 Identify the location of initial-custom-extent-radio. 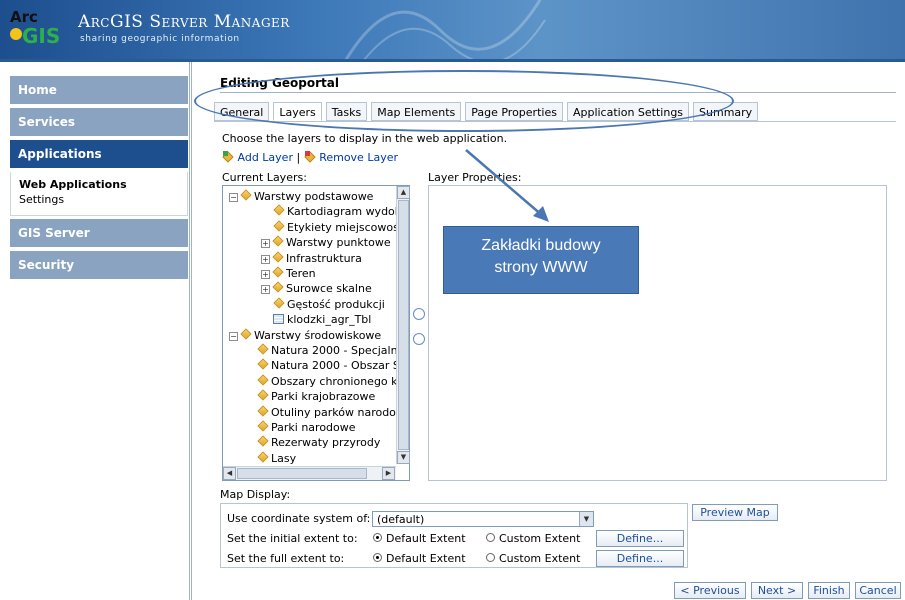
(490, 537).